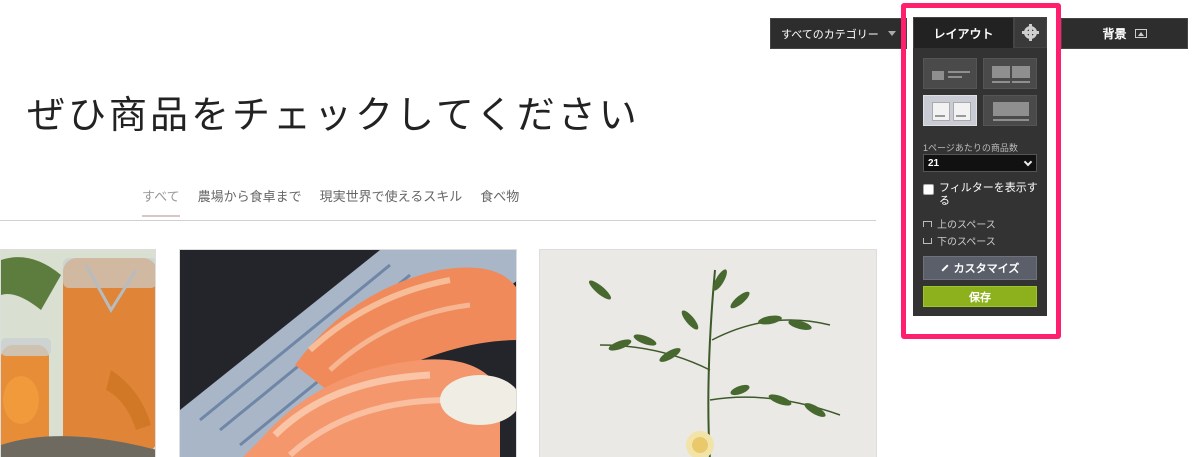 This screenshot has width=1193, height=457. I want to click on plant-photo, so click(708, 353).